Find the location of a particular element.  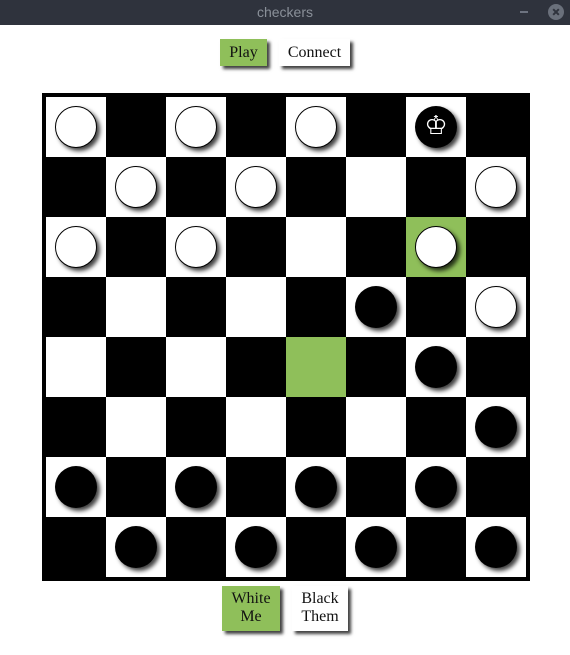

crown-icon: ♔ is located at coordinates (436, 126).